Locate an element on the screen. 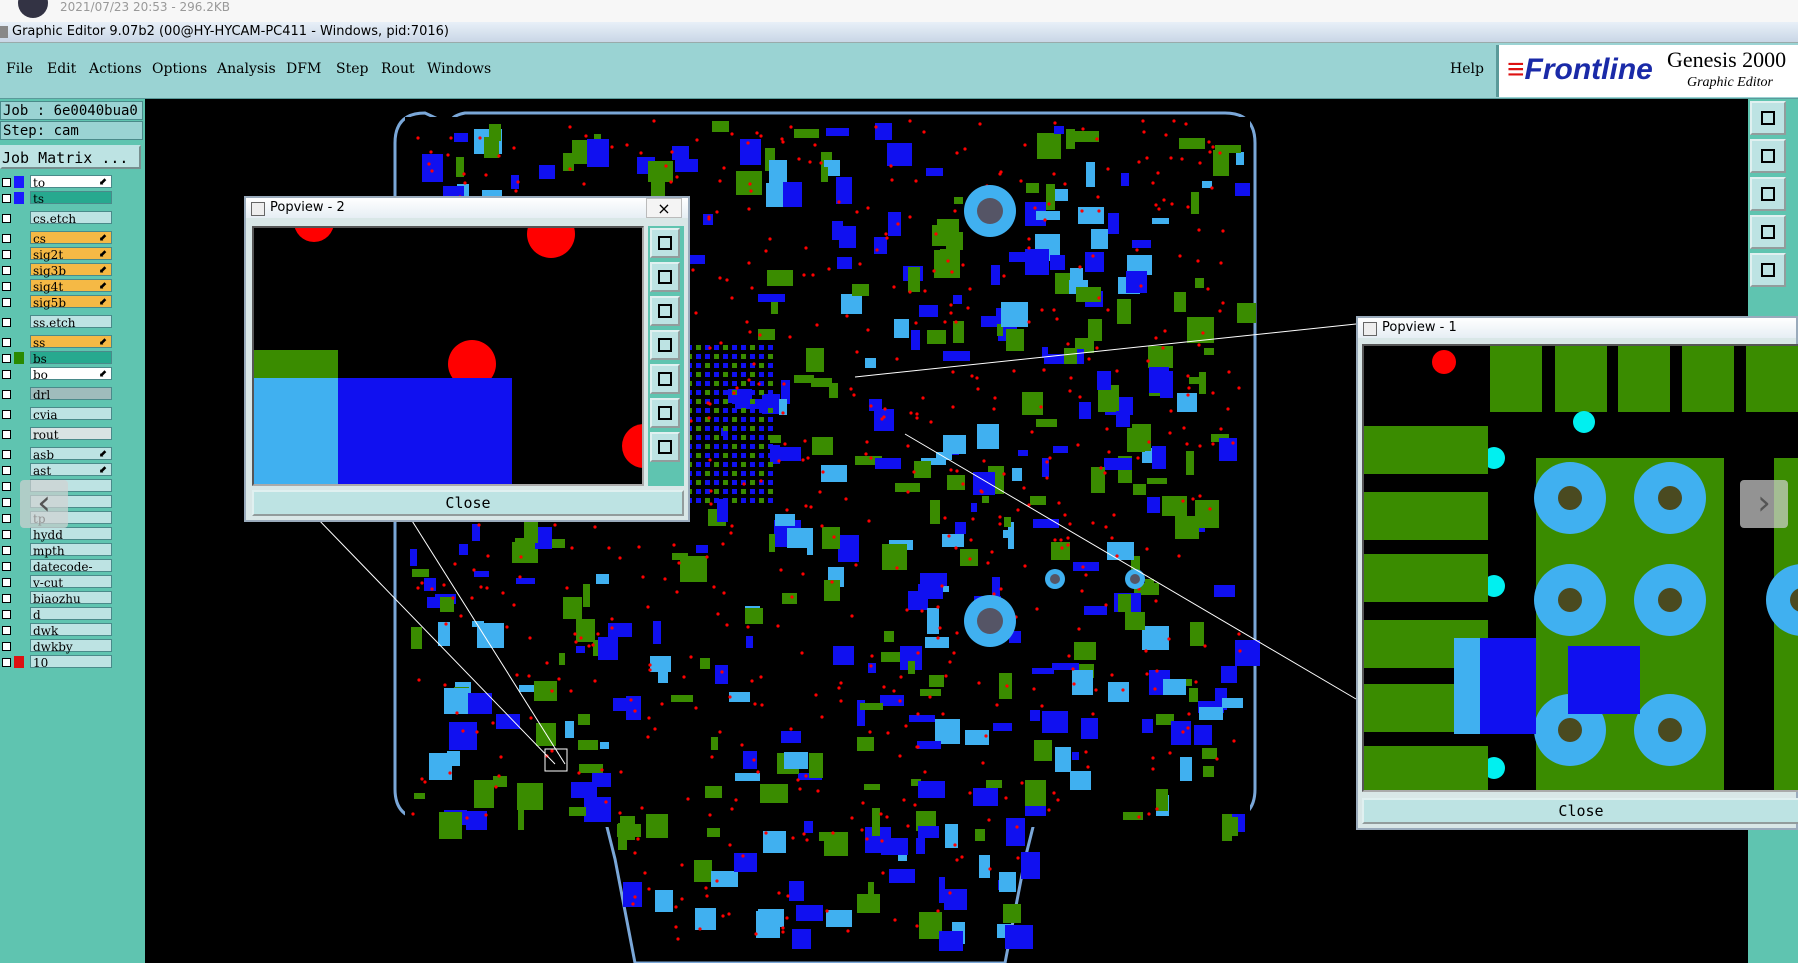 This screenshot has width=1798, height=963. layer-row: hydd is located at coordinates (57, 534).